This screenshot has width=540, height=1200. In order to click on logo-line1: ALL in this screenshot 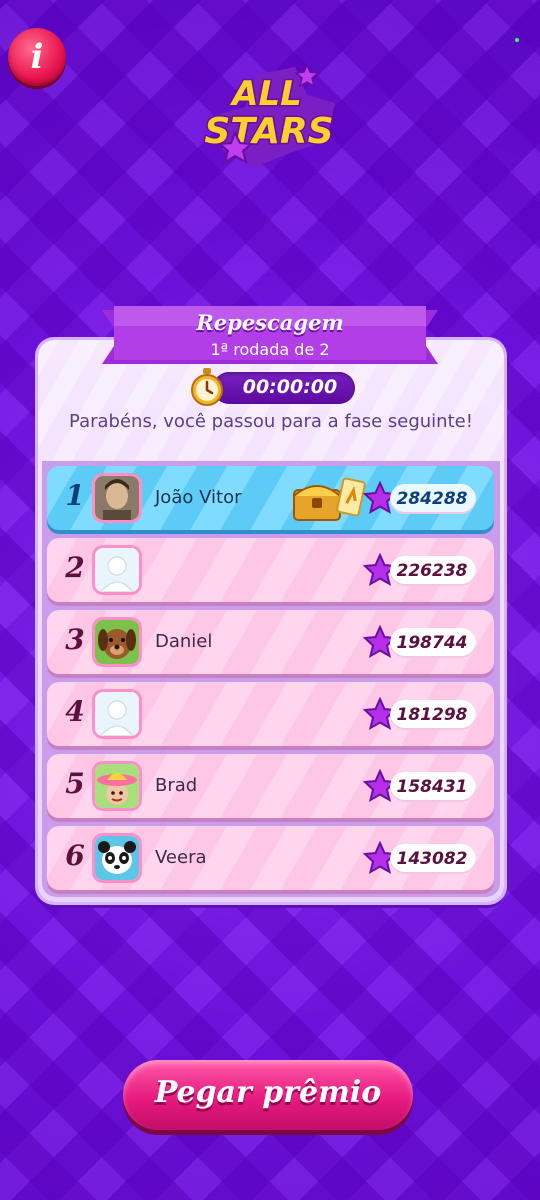, I will do `click(265, 94)`.